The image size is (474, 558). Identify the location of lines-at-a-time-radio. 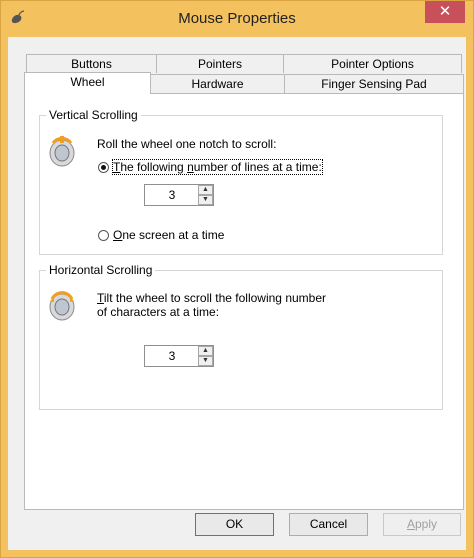
(103, 167).